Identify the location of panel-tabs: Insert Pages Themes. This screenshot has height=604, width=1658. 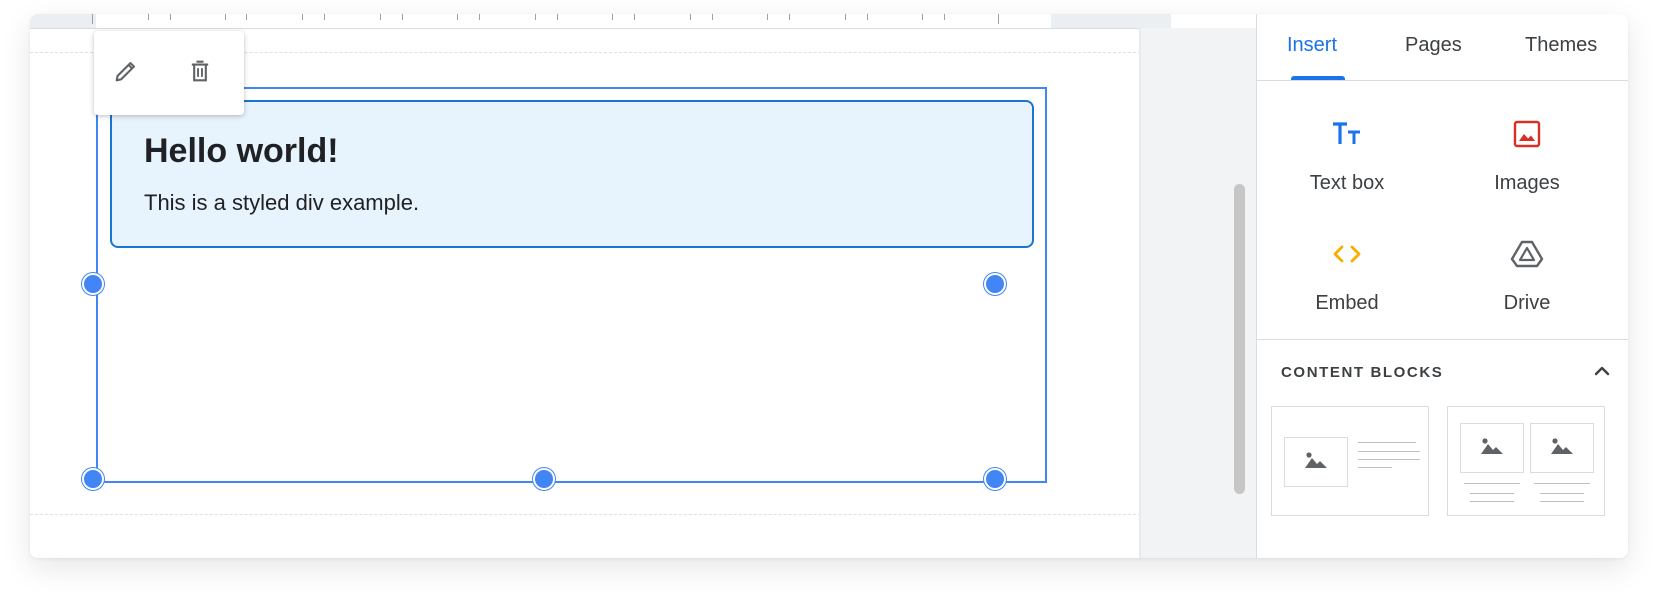
(1442, 47).